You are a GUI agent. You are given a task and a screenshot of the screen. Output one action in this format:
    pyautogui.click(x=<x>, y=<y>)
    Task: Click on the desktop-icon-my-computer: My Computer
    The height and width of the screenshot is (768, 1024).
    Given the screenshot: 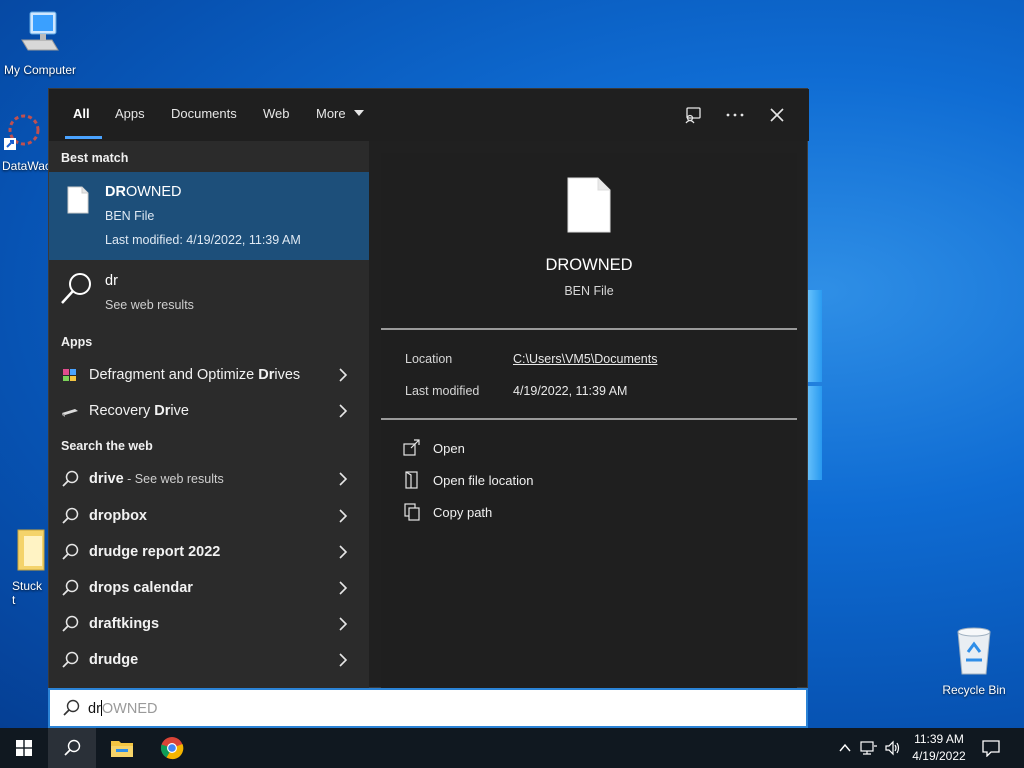 What is the action you would take?
    pyautogui.click(x=40, y=43)
    